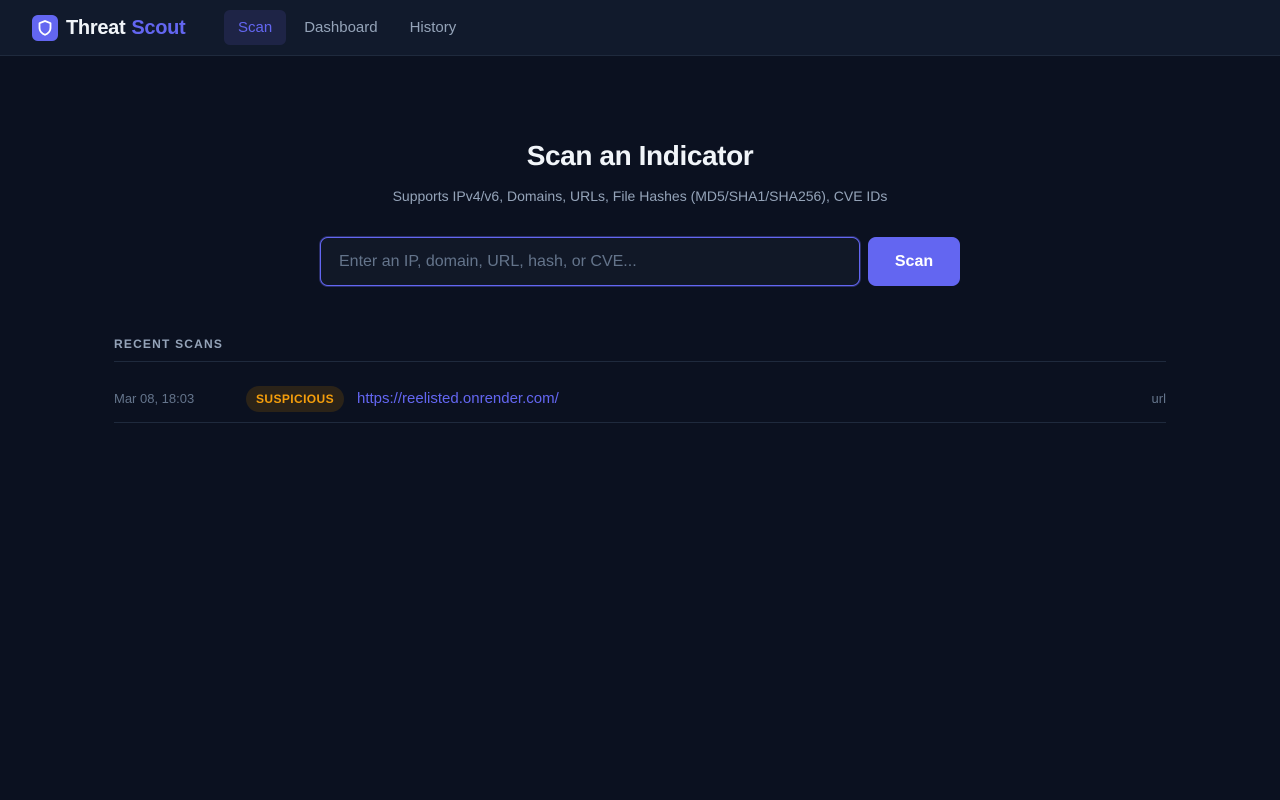  I want to click on nav-tab-history: History, so click(433, 27).